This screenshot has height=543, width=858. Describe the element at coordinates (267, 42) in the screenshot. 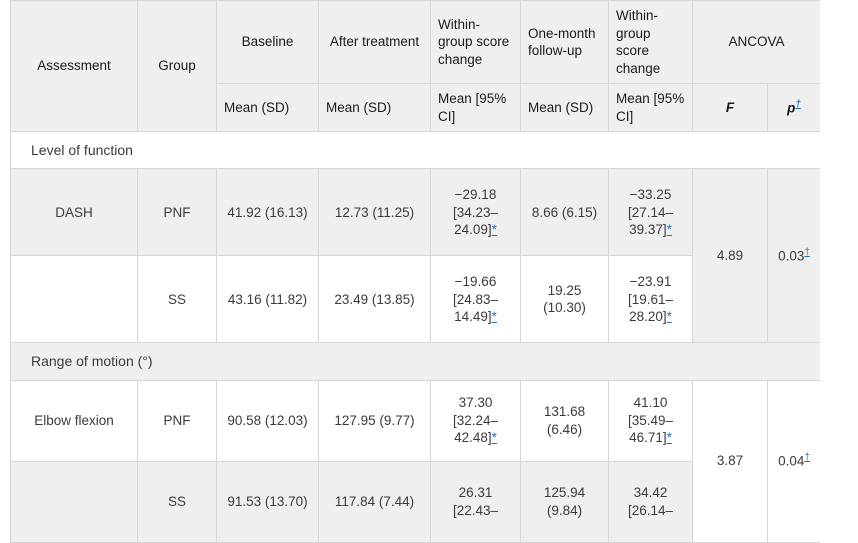

I see `header-baseline: Baseline` at that location.